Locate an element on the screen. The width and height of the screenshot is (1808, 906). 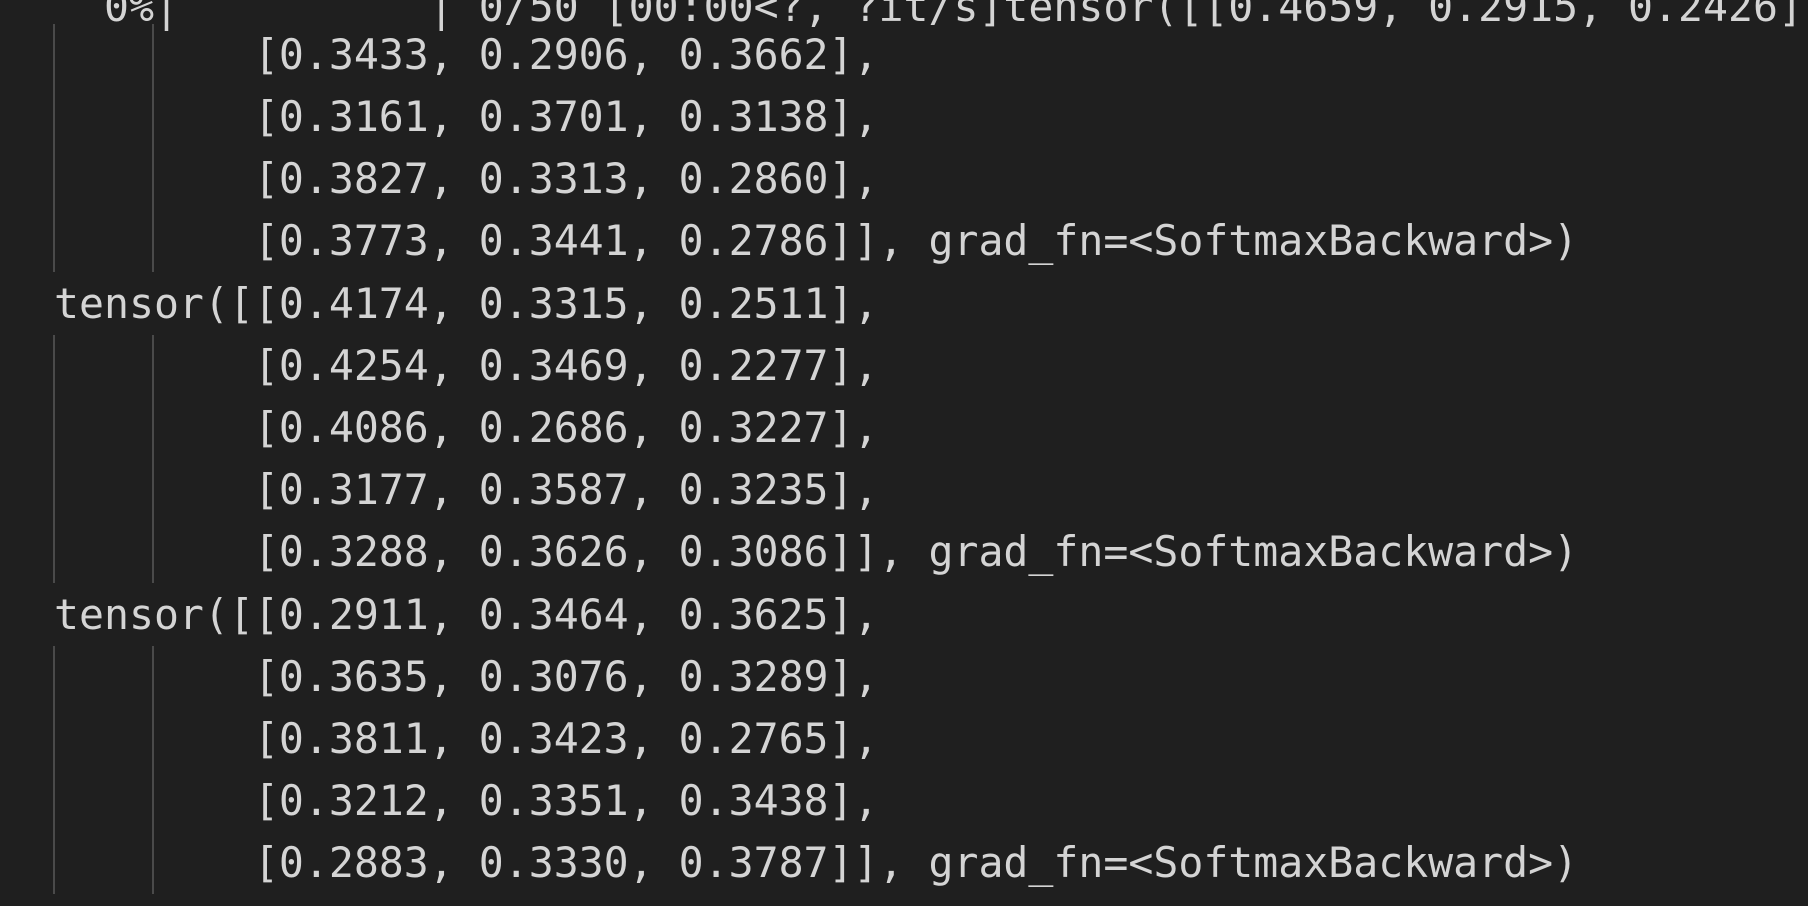
tensor-row-line: [0.3827, 0.3313, 0.2860], is located at coordinates (466, 178).